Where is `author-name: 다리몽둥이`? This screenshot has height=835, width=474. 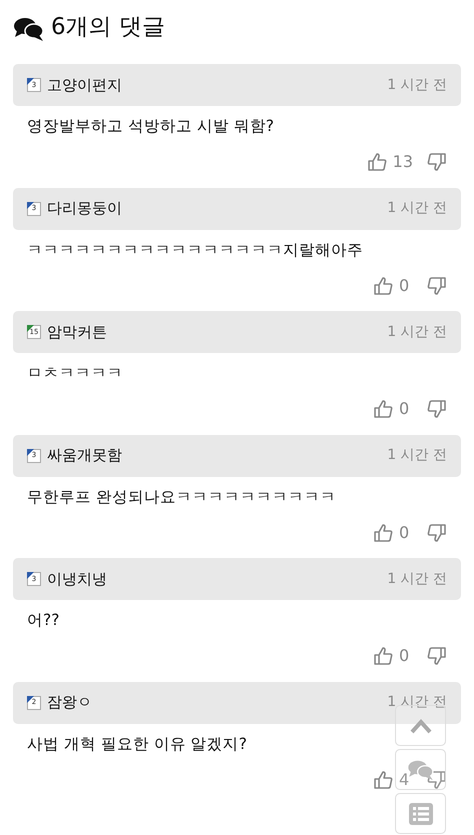
author-name: 다리몽둥이 is located at coordinates (84, 208).